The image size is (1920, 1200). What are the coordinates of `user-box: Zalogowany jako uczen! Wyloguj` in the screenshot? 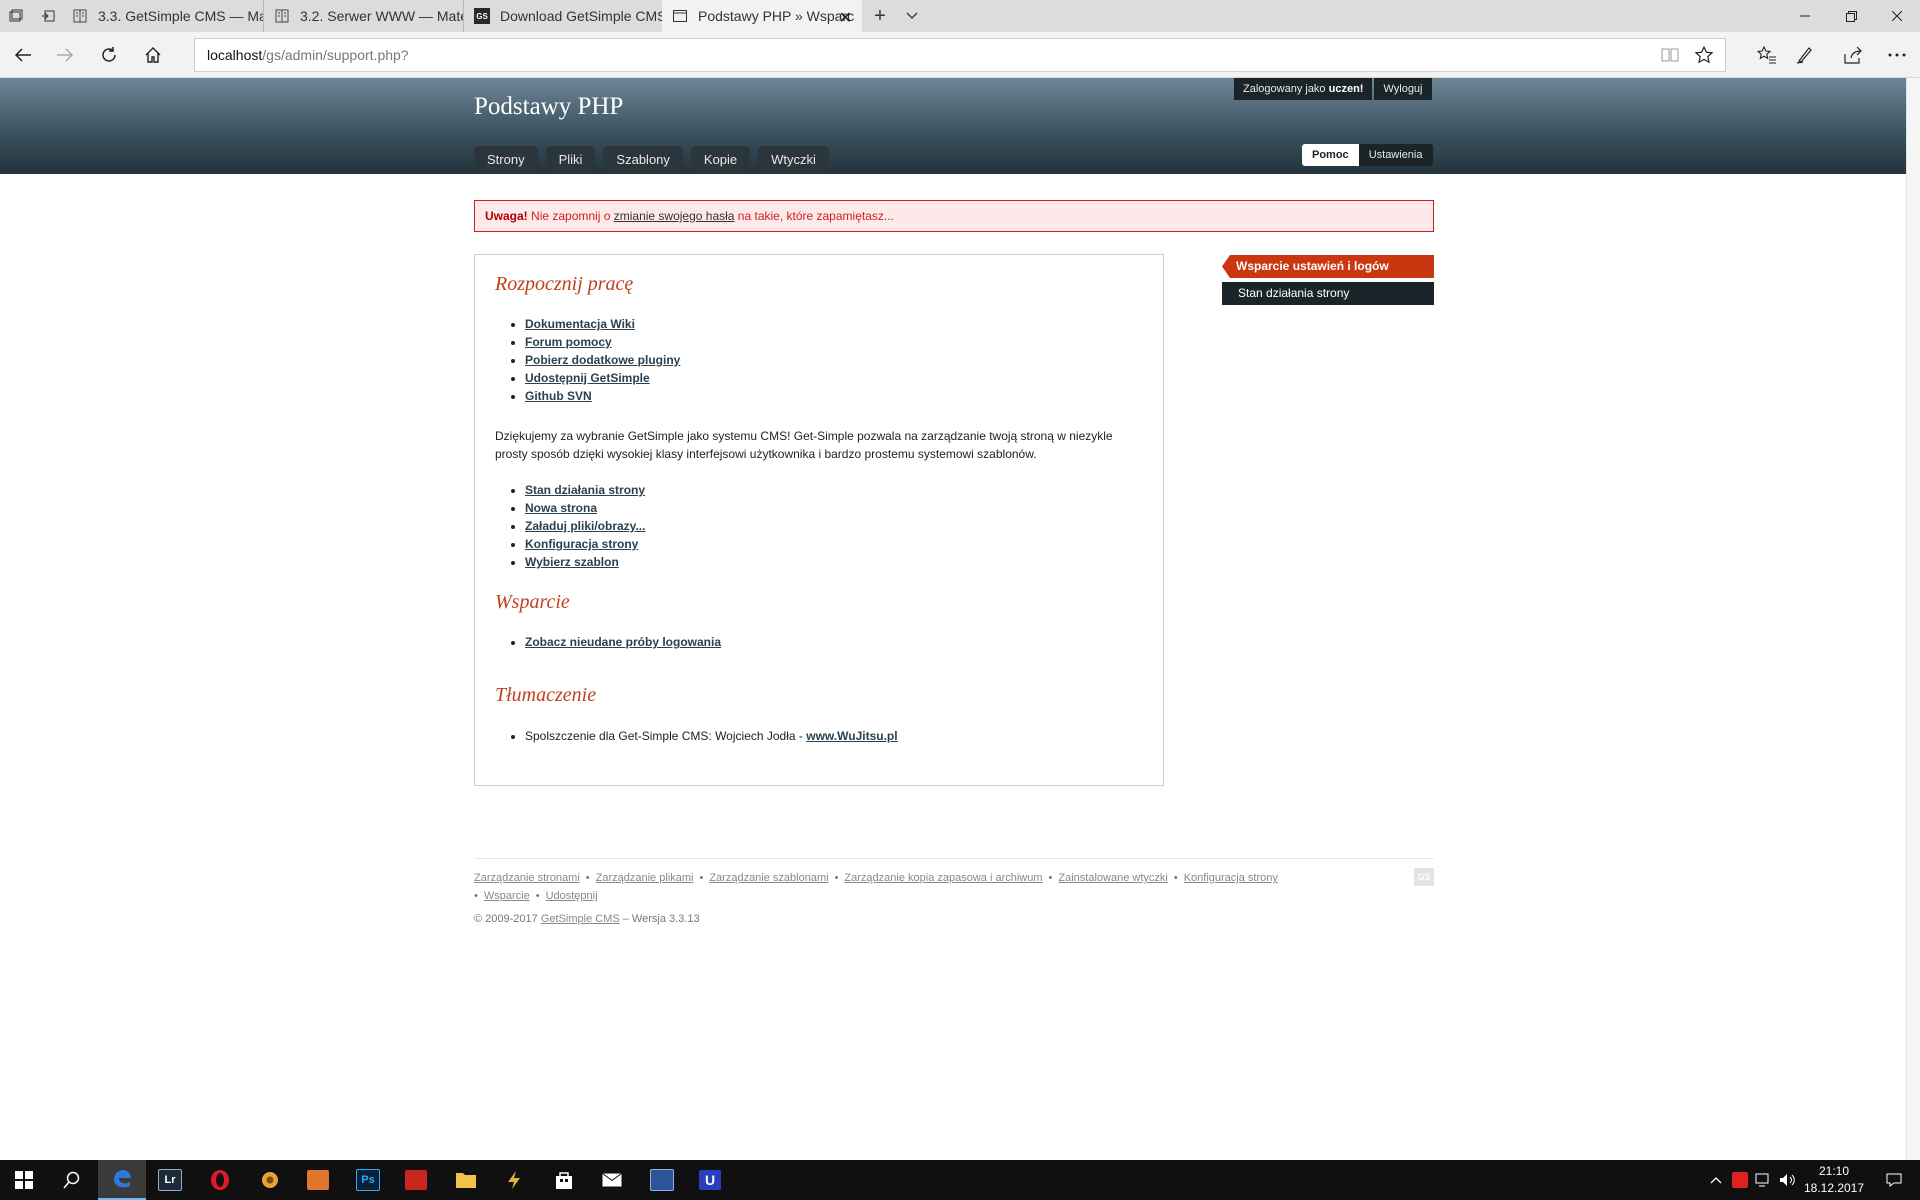 It's located at (1333, 89).